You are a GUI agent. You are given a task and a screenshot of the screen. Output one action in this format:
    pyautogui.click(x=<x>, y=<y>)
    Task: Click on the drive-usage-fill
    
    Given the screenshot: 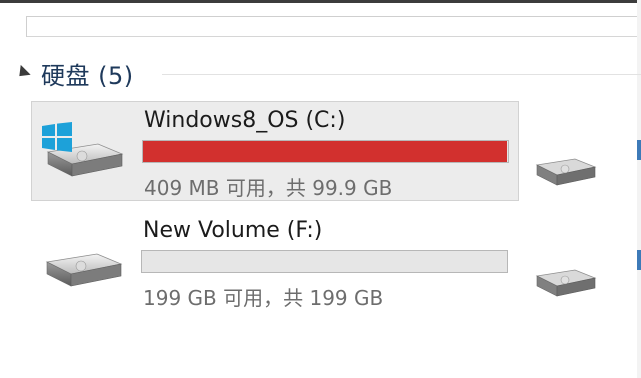 What is the action you would take?
    pyautogui.click(x=325, y=151)
    